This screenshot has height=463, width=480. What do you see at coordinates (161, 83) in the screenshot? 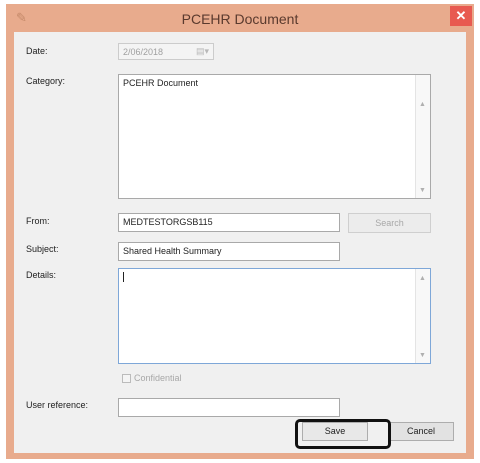
I see `category-value: PCEHR Document` at bounding box center [161, 83].